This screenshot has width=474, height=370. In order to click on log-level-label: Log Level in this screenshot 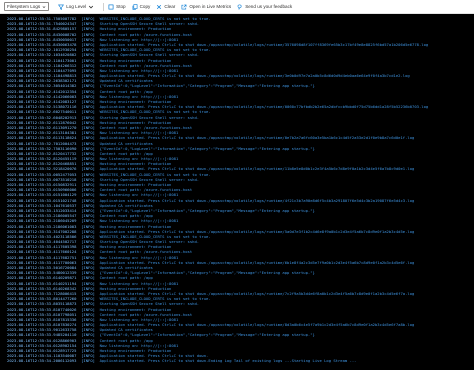, I will do `click(76, 6)`.